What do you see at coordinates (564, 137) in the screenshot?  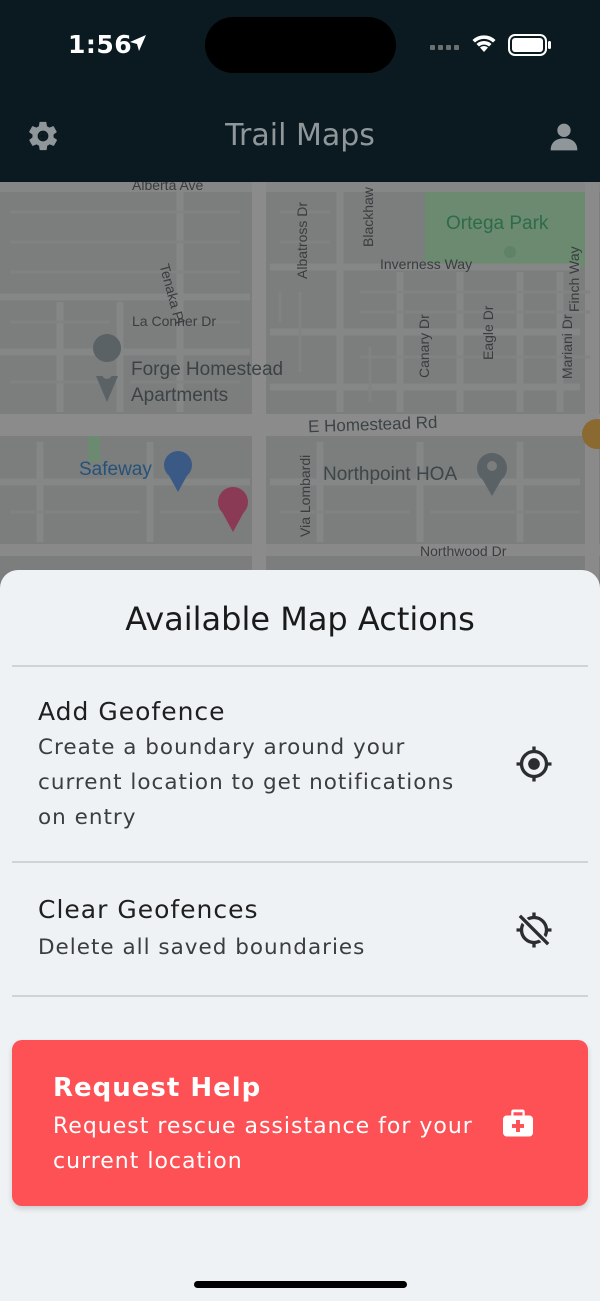 I see `person-icon` at bounding box center [564, 137].